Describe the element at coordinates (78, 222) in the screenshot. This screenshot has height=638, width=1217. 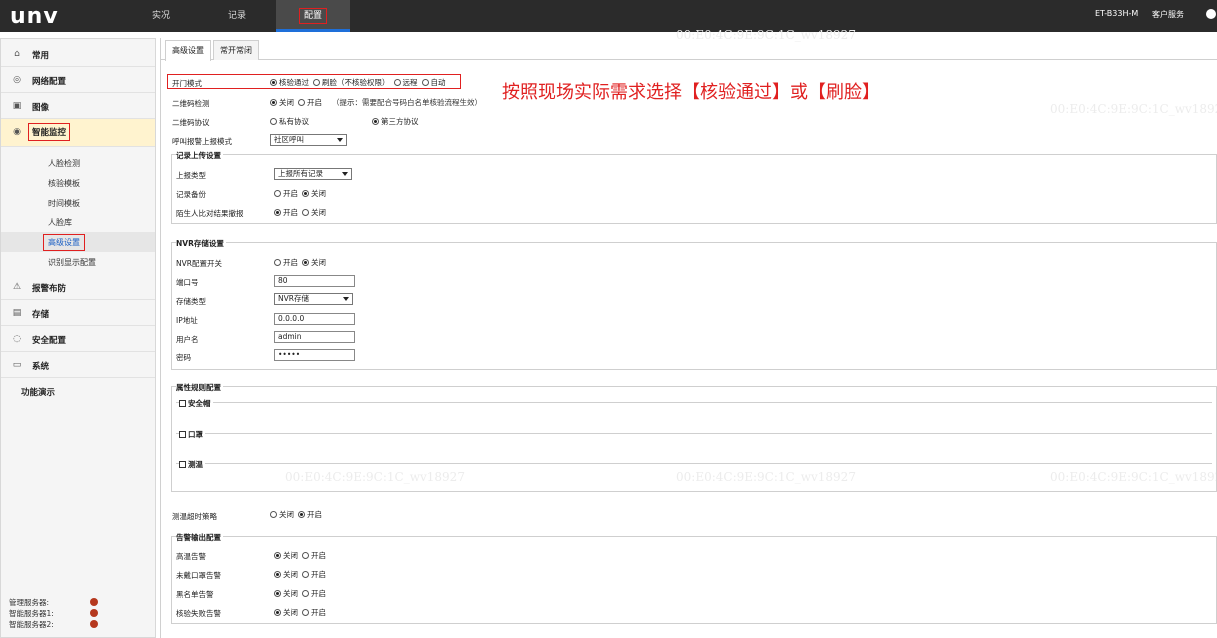
I see `sub-item-face-lib: 人脸库` at that location.